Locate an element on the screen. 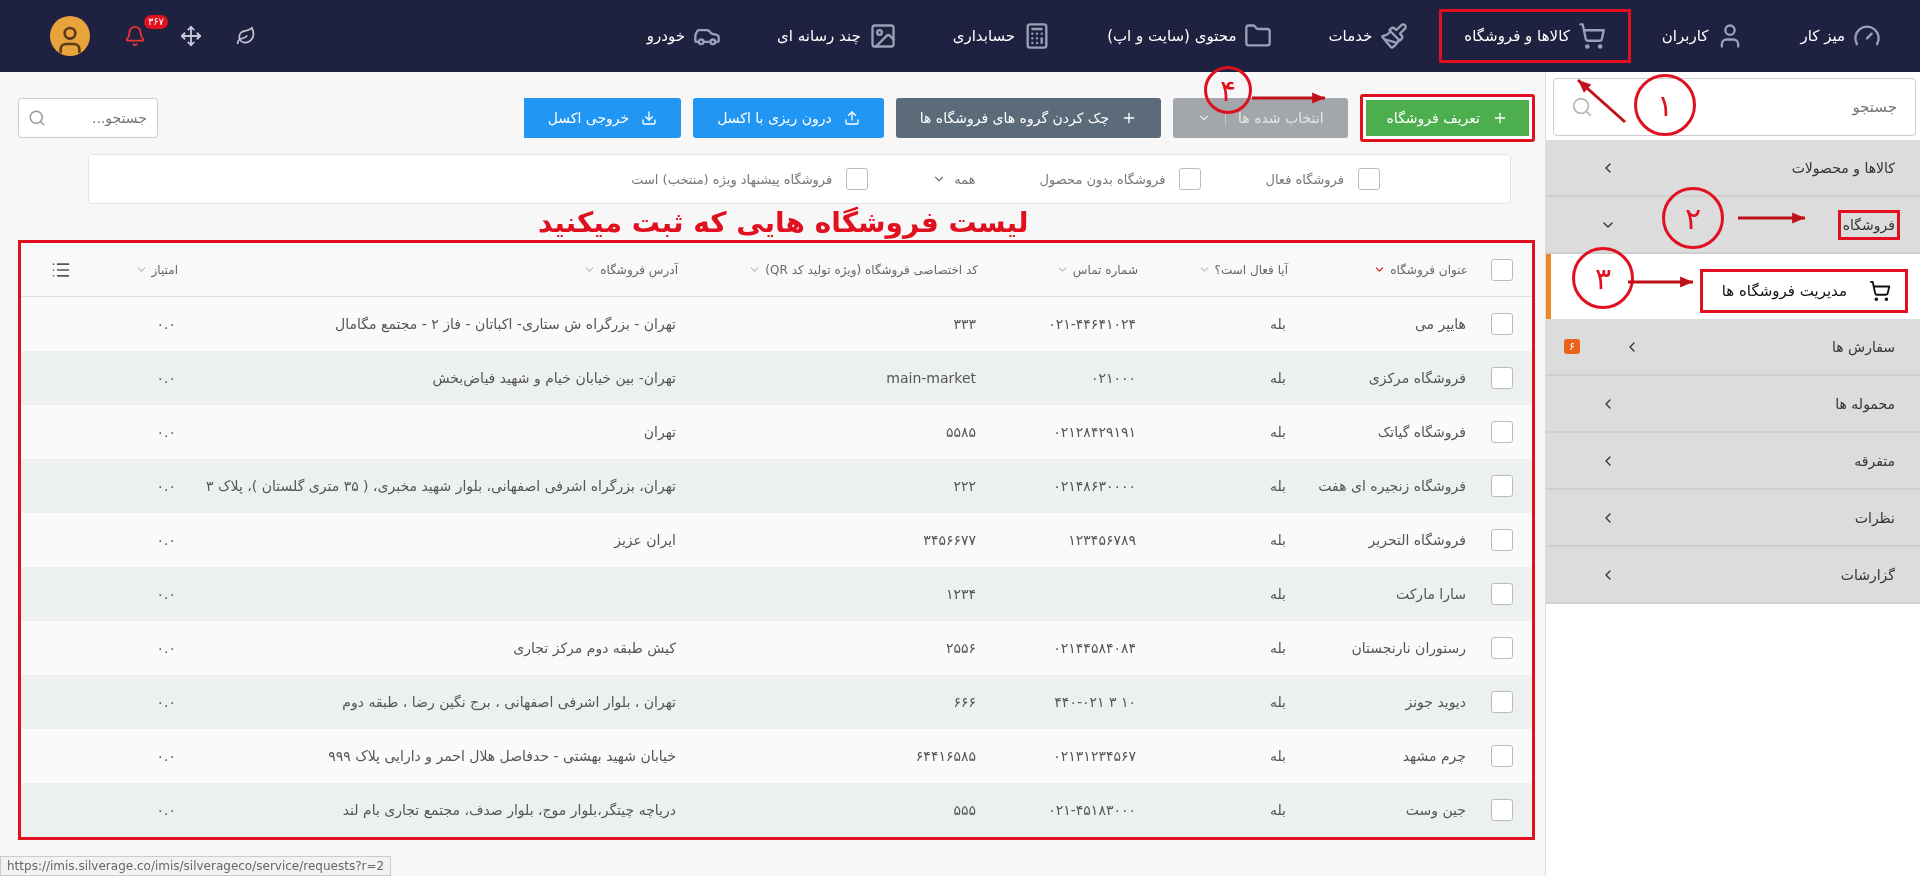 Image resolution: width=1920 pixels, height=876 pixels. table-cell-text: تهران - بزرگراه ش ستاری- اکباتان - فاز ۲ - مجتمع مگامال is located at coordinates (505, 325).